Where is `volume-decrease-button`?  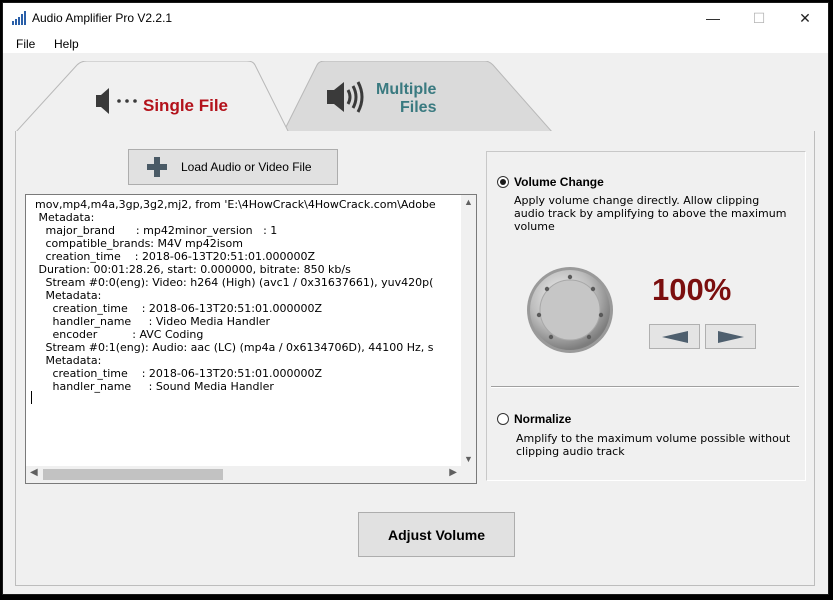
volume-decrease-button is located at coordinates (674, 336).